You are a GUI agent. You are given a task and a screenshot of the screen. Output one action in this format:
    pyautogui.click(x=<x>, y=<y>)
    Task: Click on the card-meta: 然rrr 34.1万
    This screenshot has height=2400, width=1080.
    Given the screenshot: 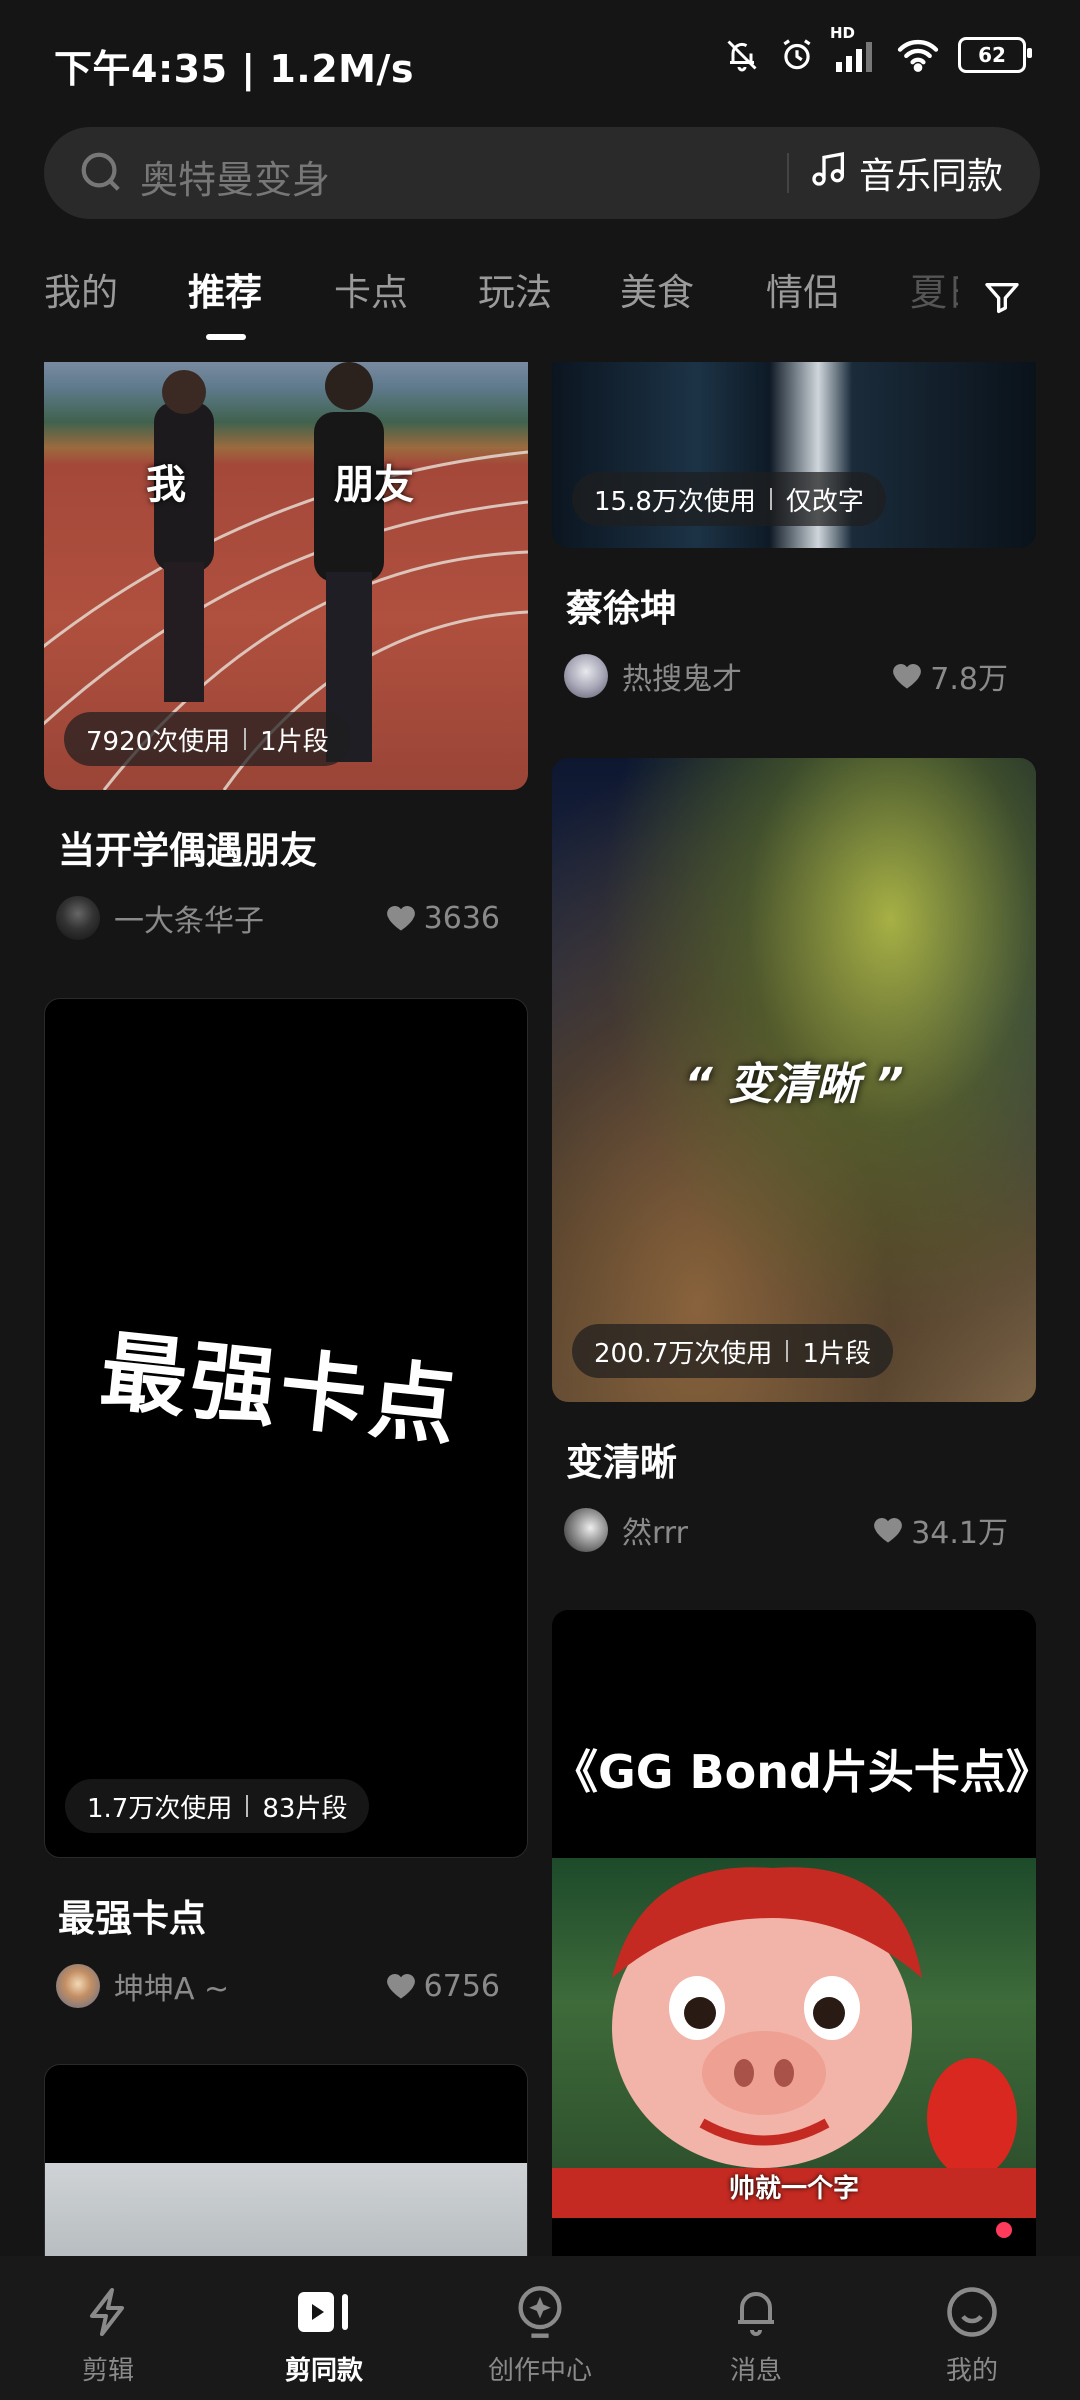 What is the action you would take?
    pyautogui.click(x=794, y=1530)
    